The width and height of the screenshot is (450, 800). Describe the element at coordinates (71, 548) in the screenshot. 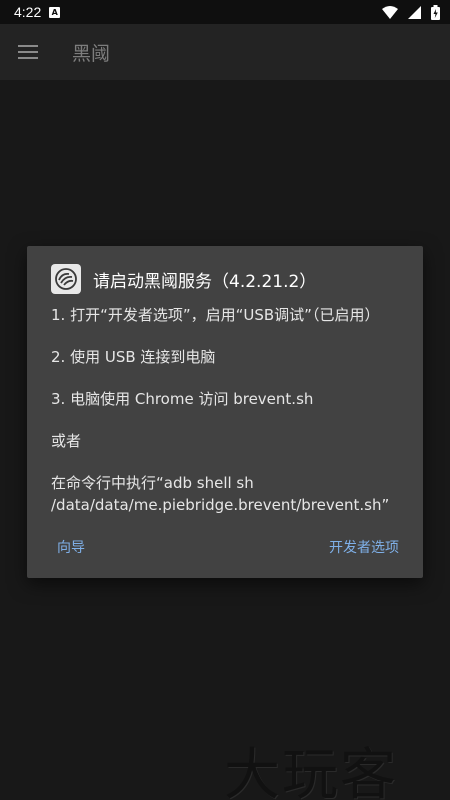

I see `guide-button: 向导` at that location.